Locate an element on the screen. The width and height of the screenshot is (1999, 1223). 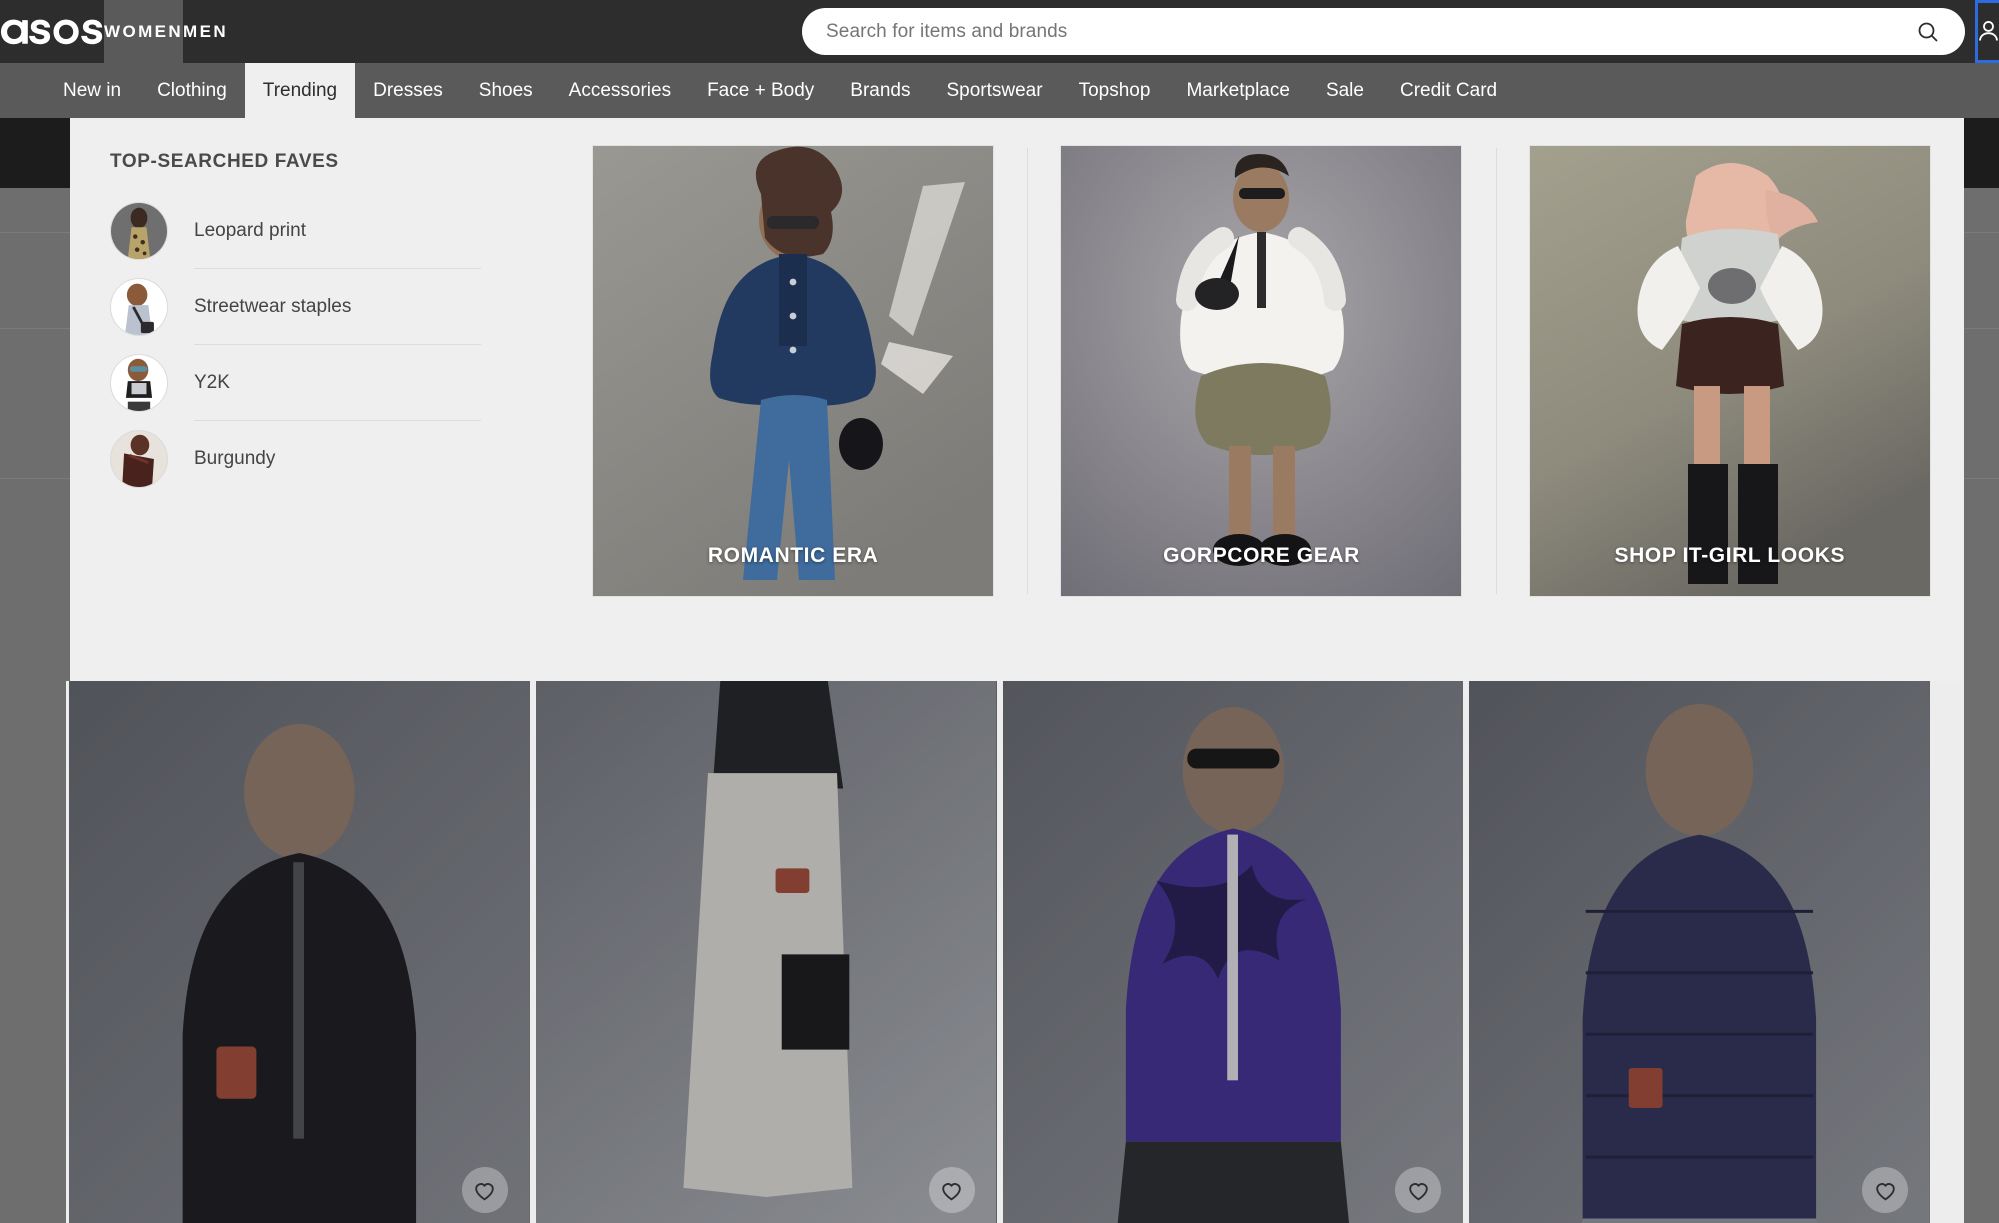
search-input is located at coordinates (1370, 31).